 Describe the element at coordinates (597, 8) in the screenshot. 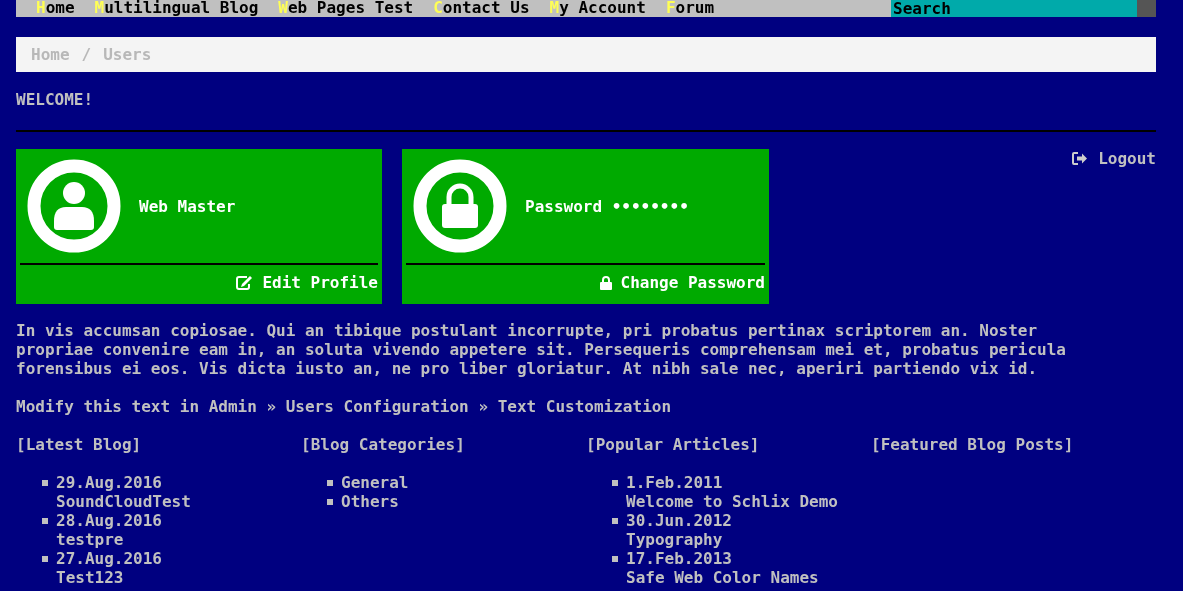

I see `menu-item: My Account` at that location.